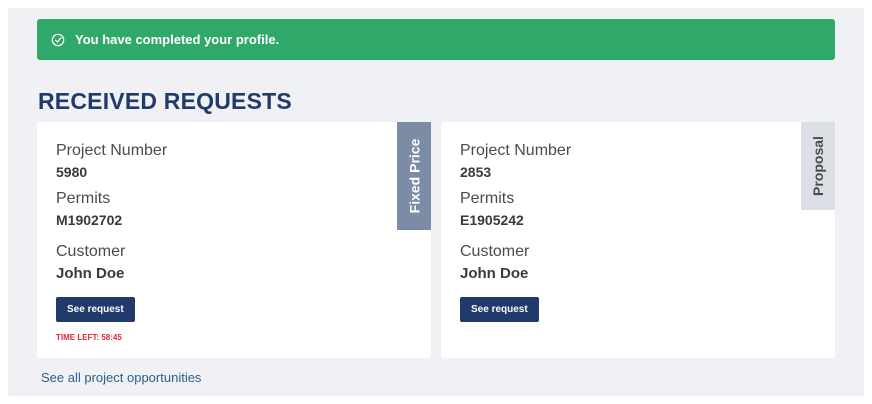 The width and height of the screenshot is (872, 404). Describe the element at coordinates (177, 39) in the screenshot. I see `alert-text: You have completed your profile.` at that location.